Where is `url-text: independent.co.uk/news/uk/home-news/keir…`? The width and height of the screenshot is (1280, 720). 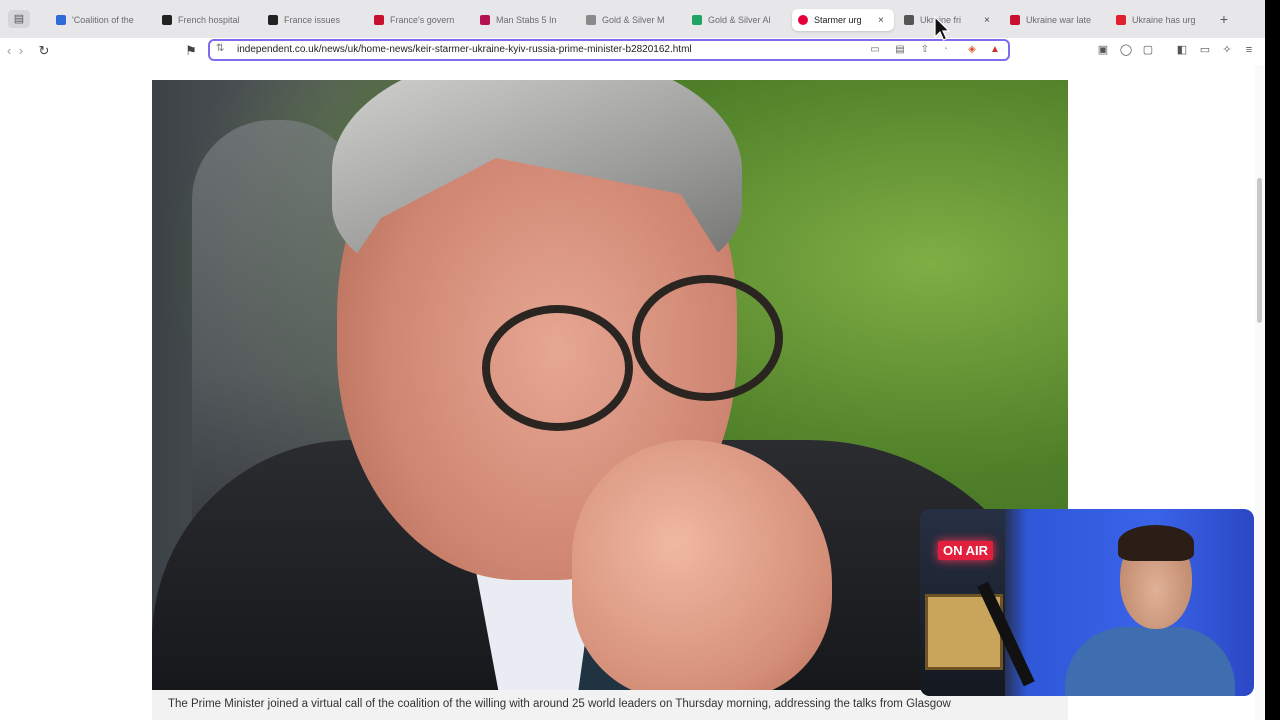 url-text: independent.co.uk/news/uk/home-news/keir… is located at coordinates (464, 50).